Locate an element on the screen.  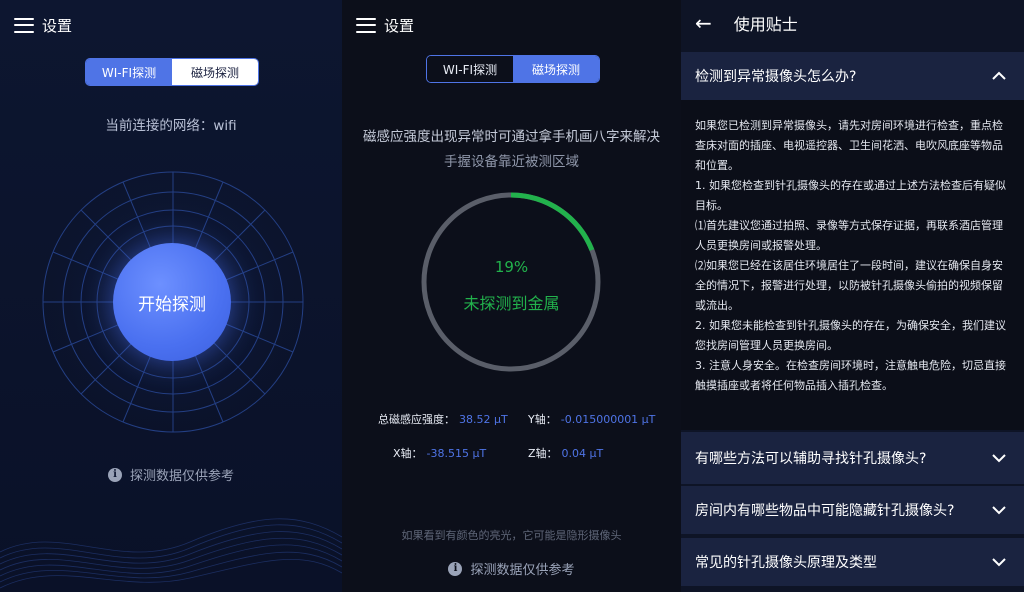
faq-paragraph: 1. 如果您检查到针孔摄像头的存在或通过上述方法检查后有疑似目标。 is located at coordinates (850, 195).